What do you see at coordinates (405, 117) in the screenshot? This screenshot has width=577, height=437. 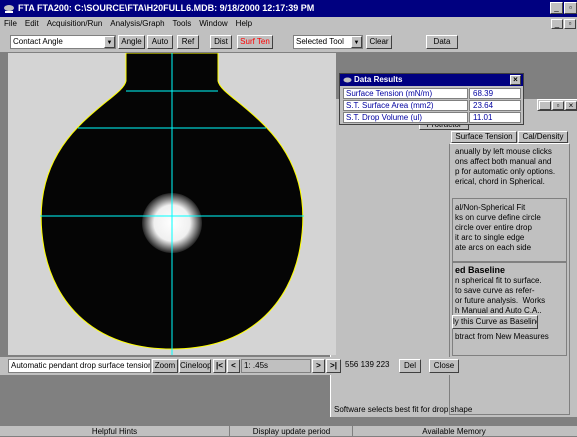 I see `result-label: S.T. Drop Volume (ul)` at bounding box center [405, 117].